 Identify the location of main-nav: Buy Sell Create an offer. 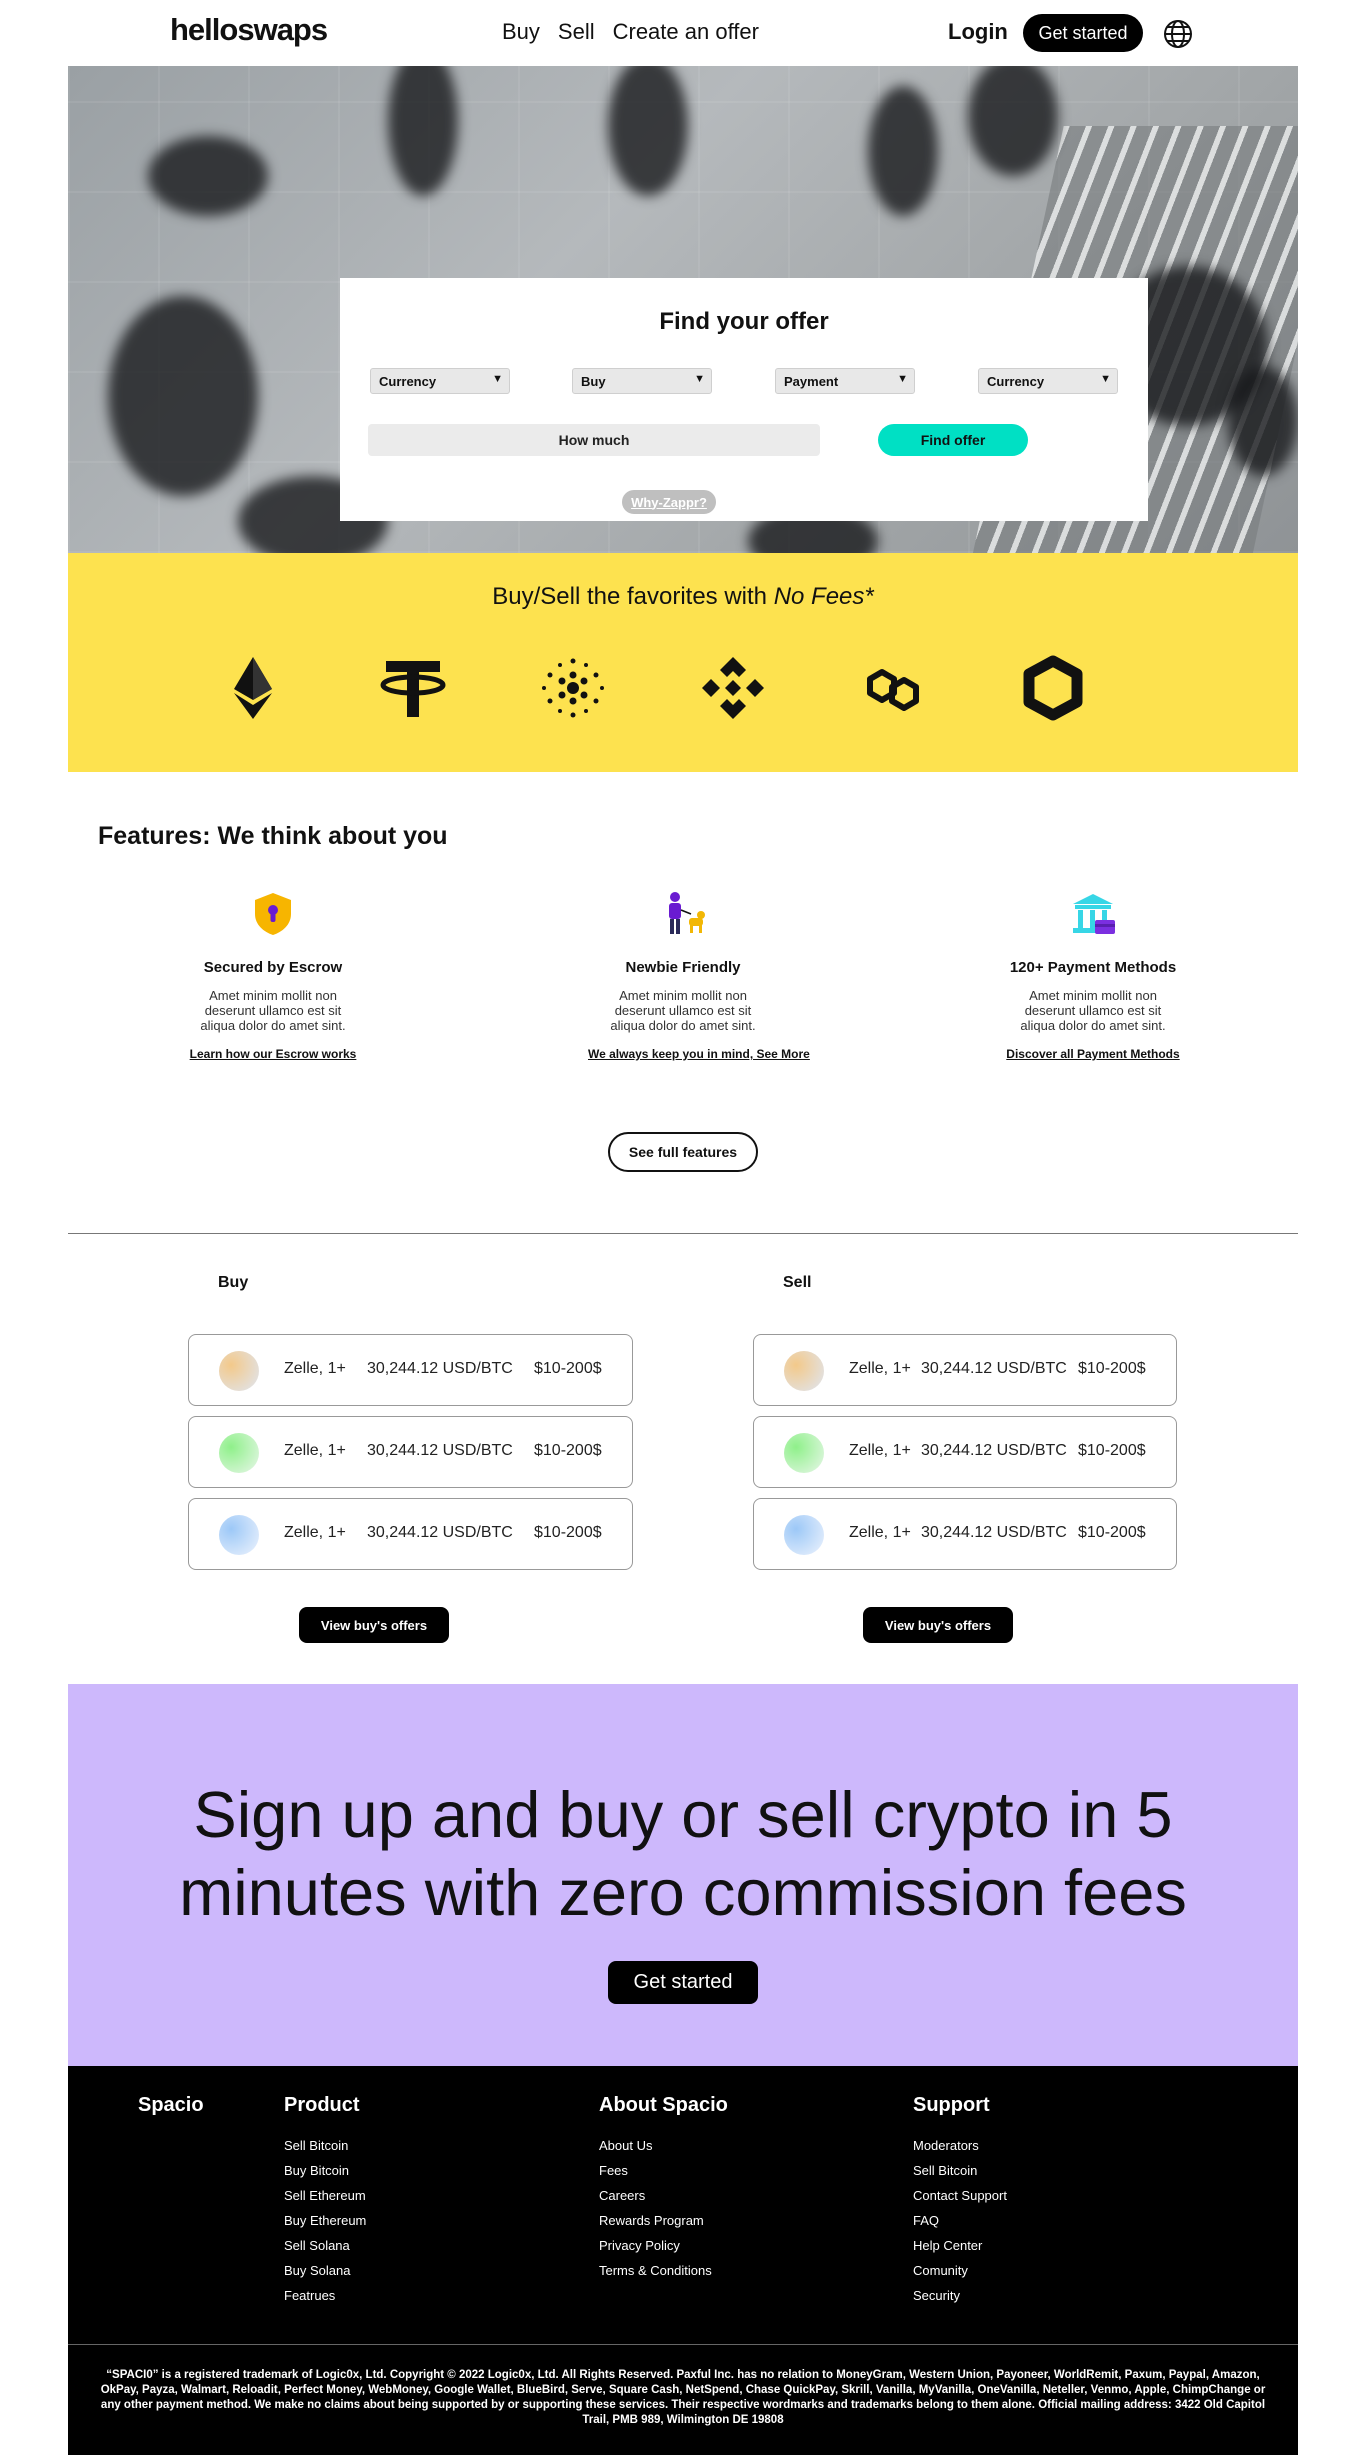
(630, 32).